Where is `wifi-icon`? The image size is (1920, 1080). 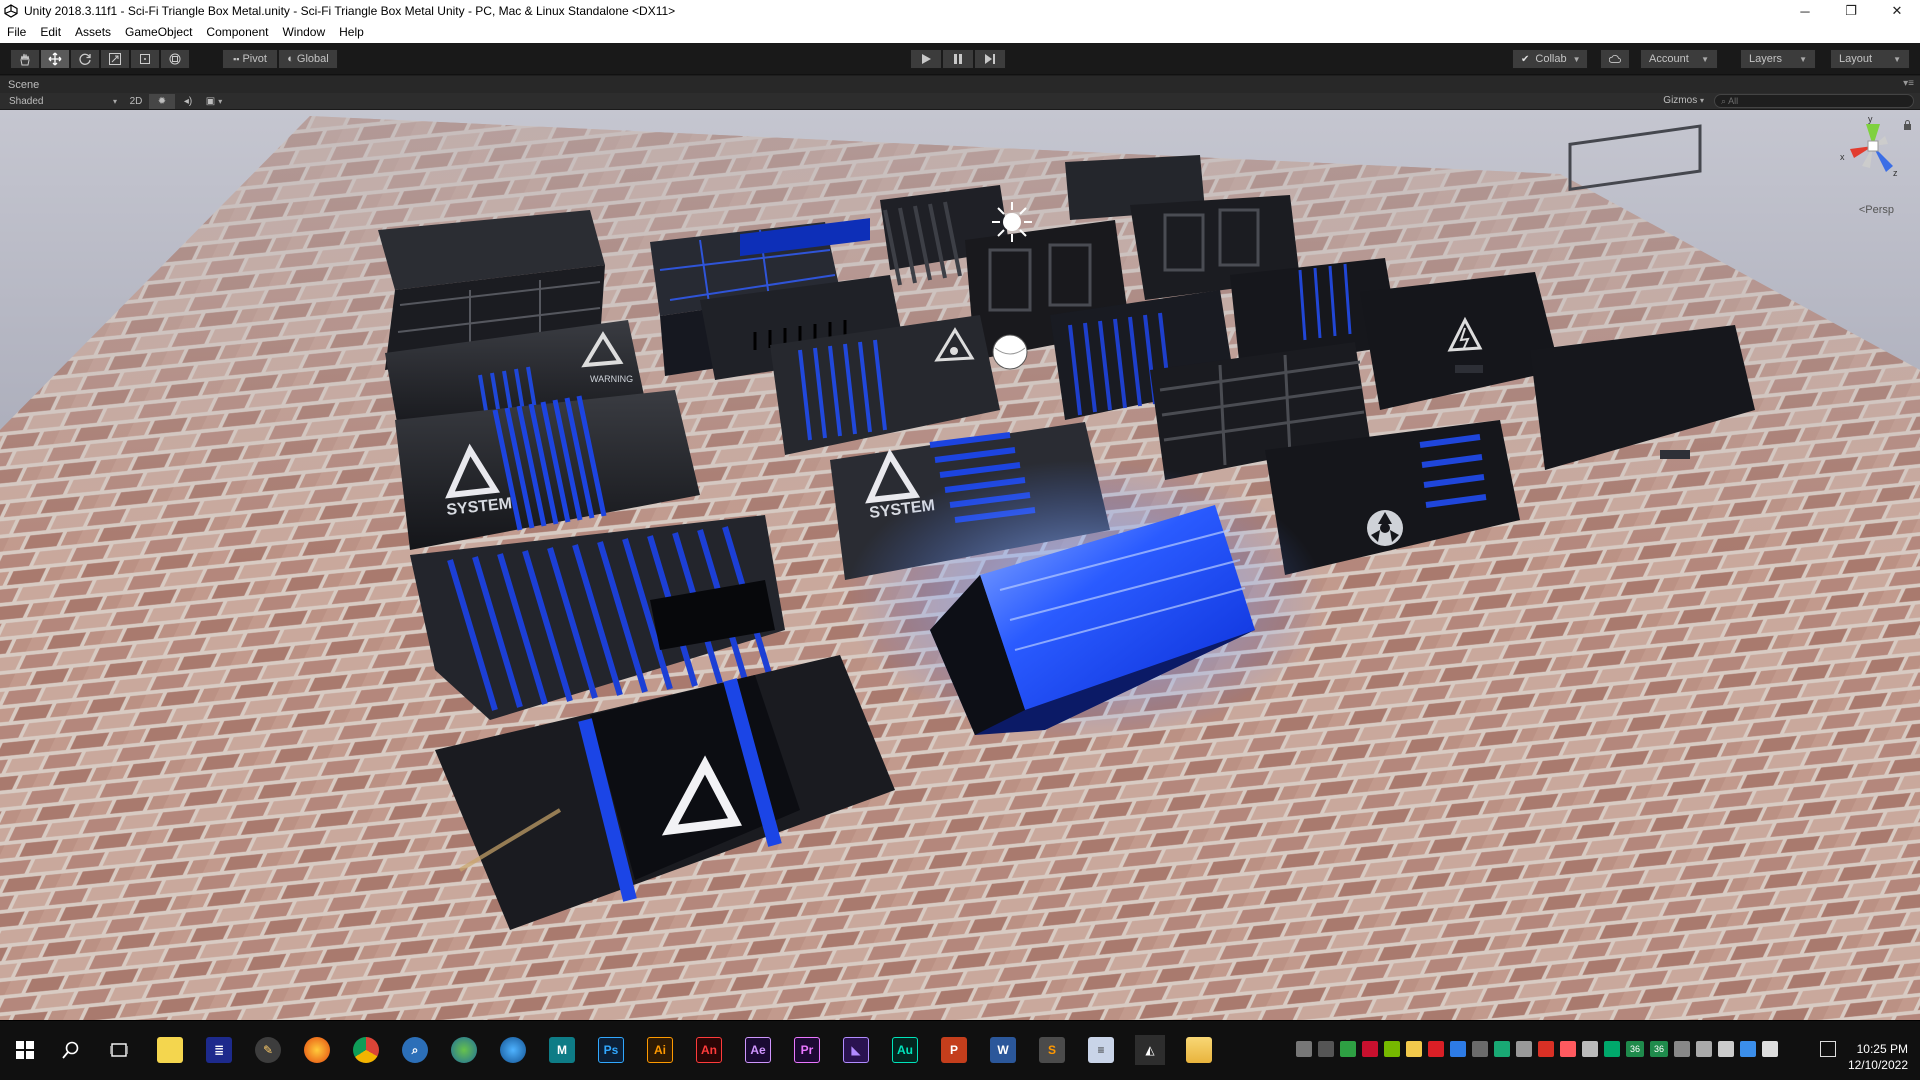
wifi-icon is located at coordinates (1590, 1049).